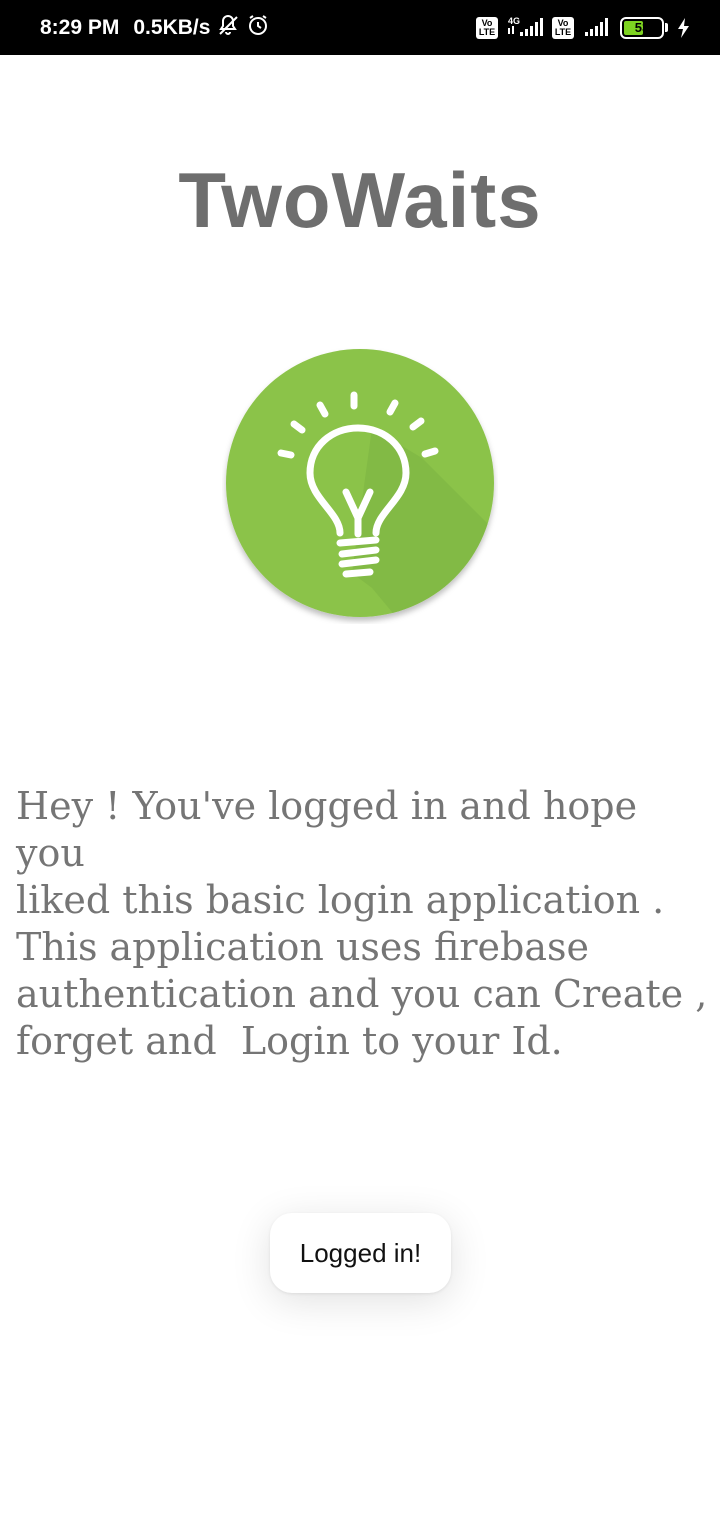 This screenshot has height=1520, width=720. I want to click on battery-level: 53, so click(642, 27).